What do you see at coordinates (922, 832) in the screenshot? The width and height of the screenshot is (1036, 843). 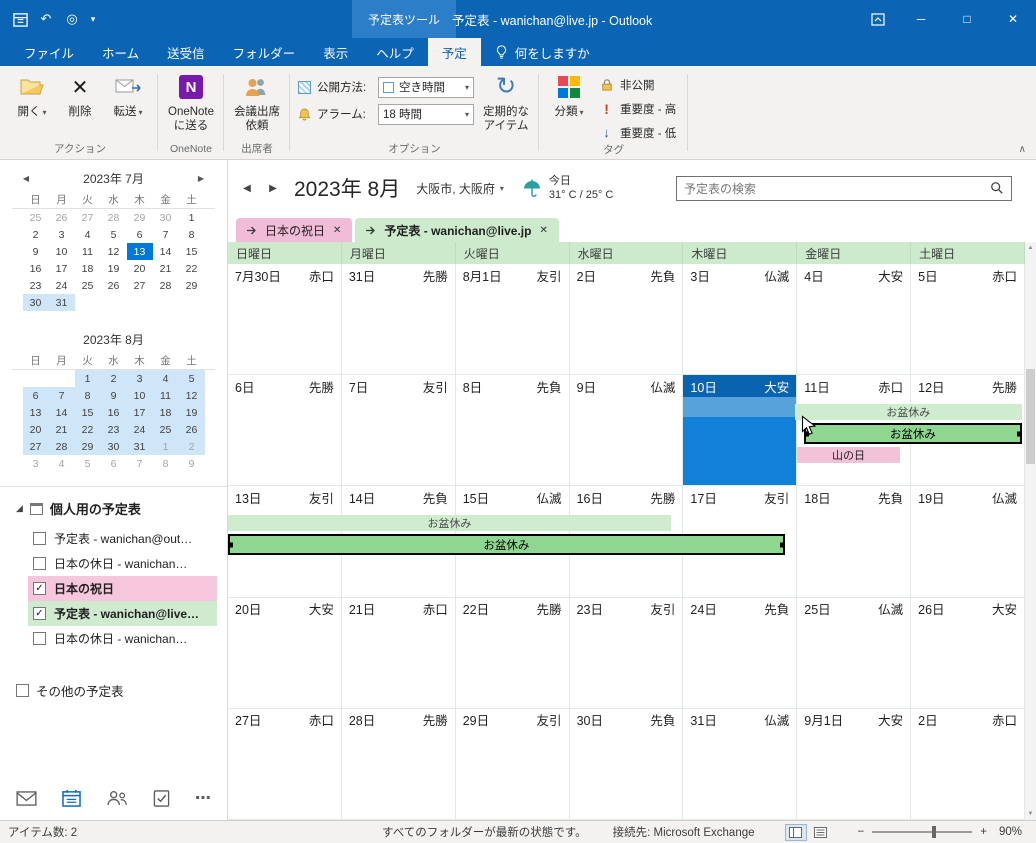 I see `zoom-slider` at bounding box center [922, 832].